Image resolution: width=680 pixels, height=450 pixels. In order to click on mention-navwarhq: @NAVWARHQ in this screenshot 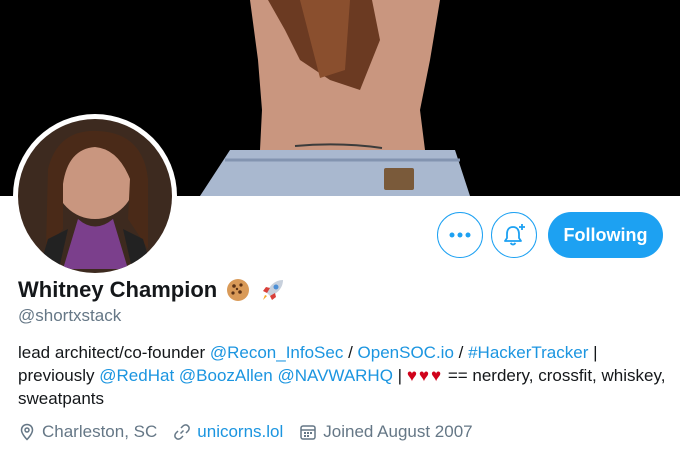, I will do `click(334, 375)`.